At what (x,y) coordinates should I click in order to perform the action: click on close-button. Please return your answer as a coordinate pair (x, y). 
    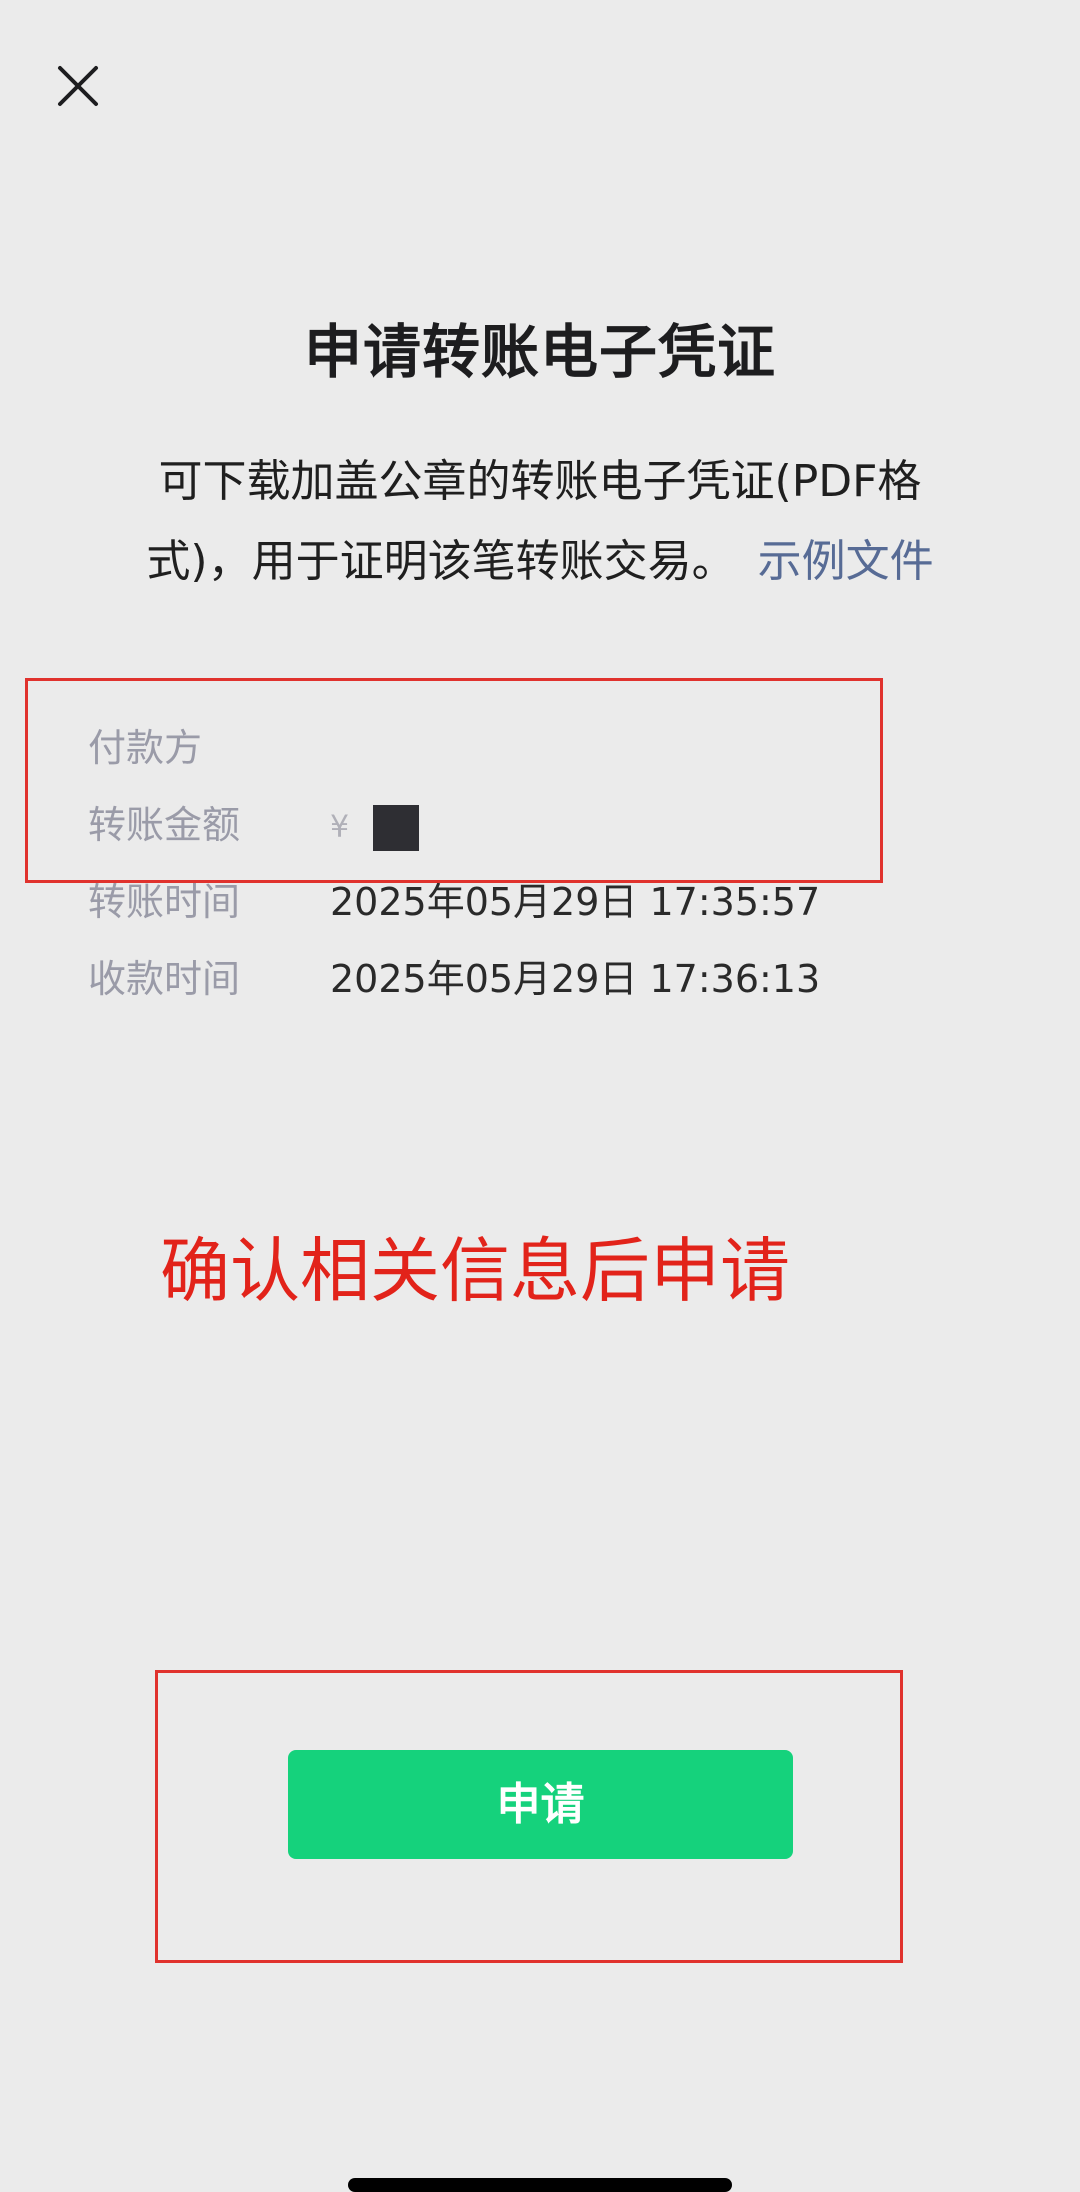
    Looking at the image, I should click on (78, 86).